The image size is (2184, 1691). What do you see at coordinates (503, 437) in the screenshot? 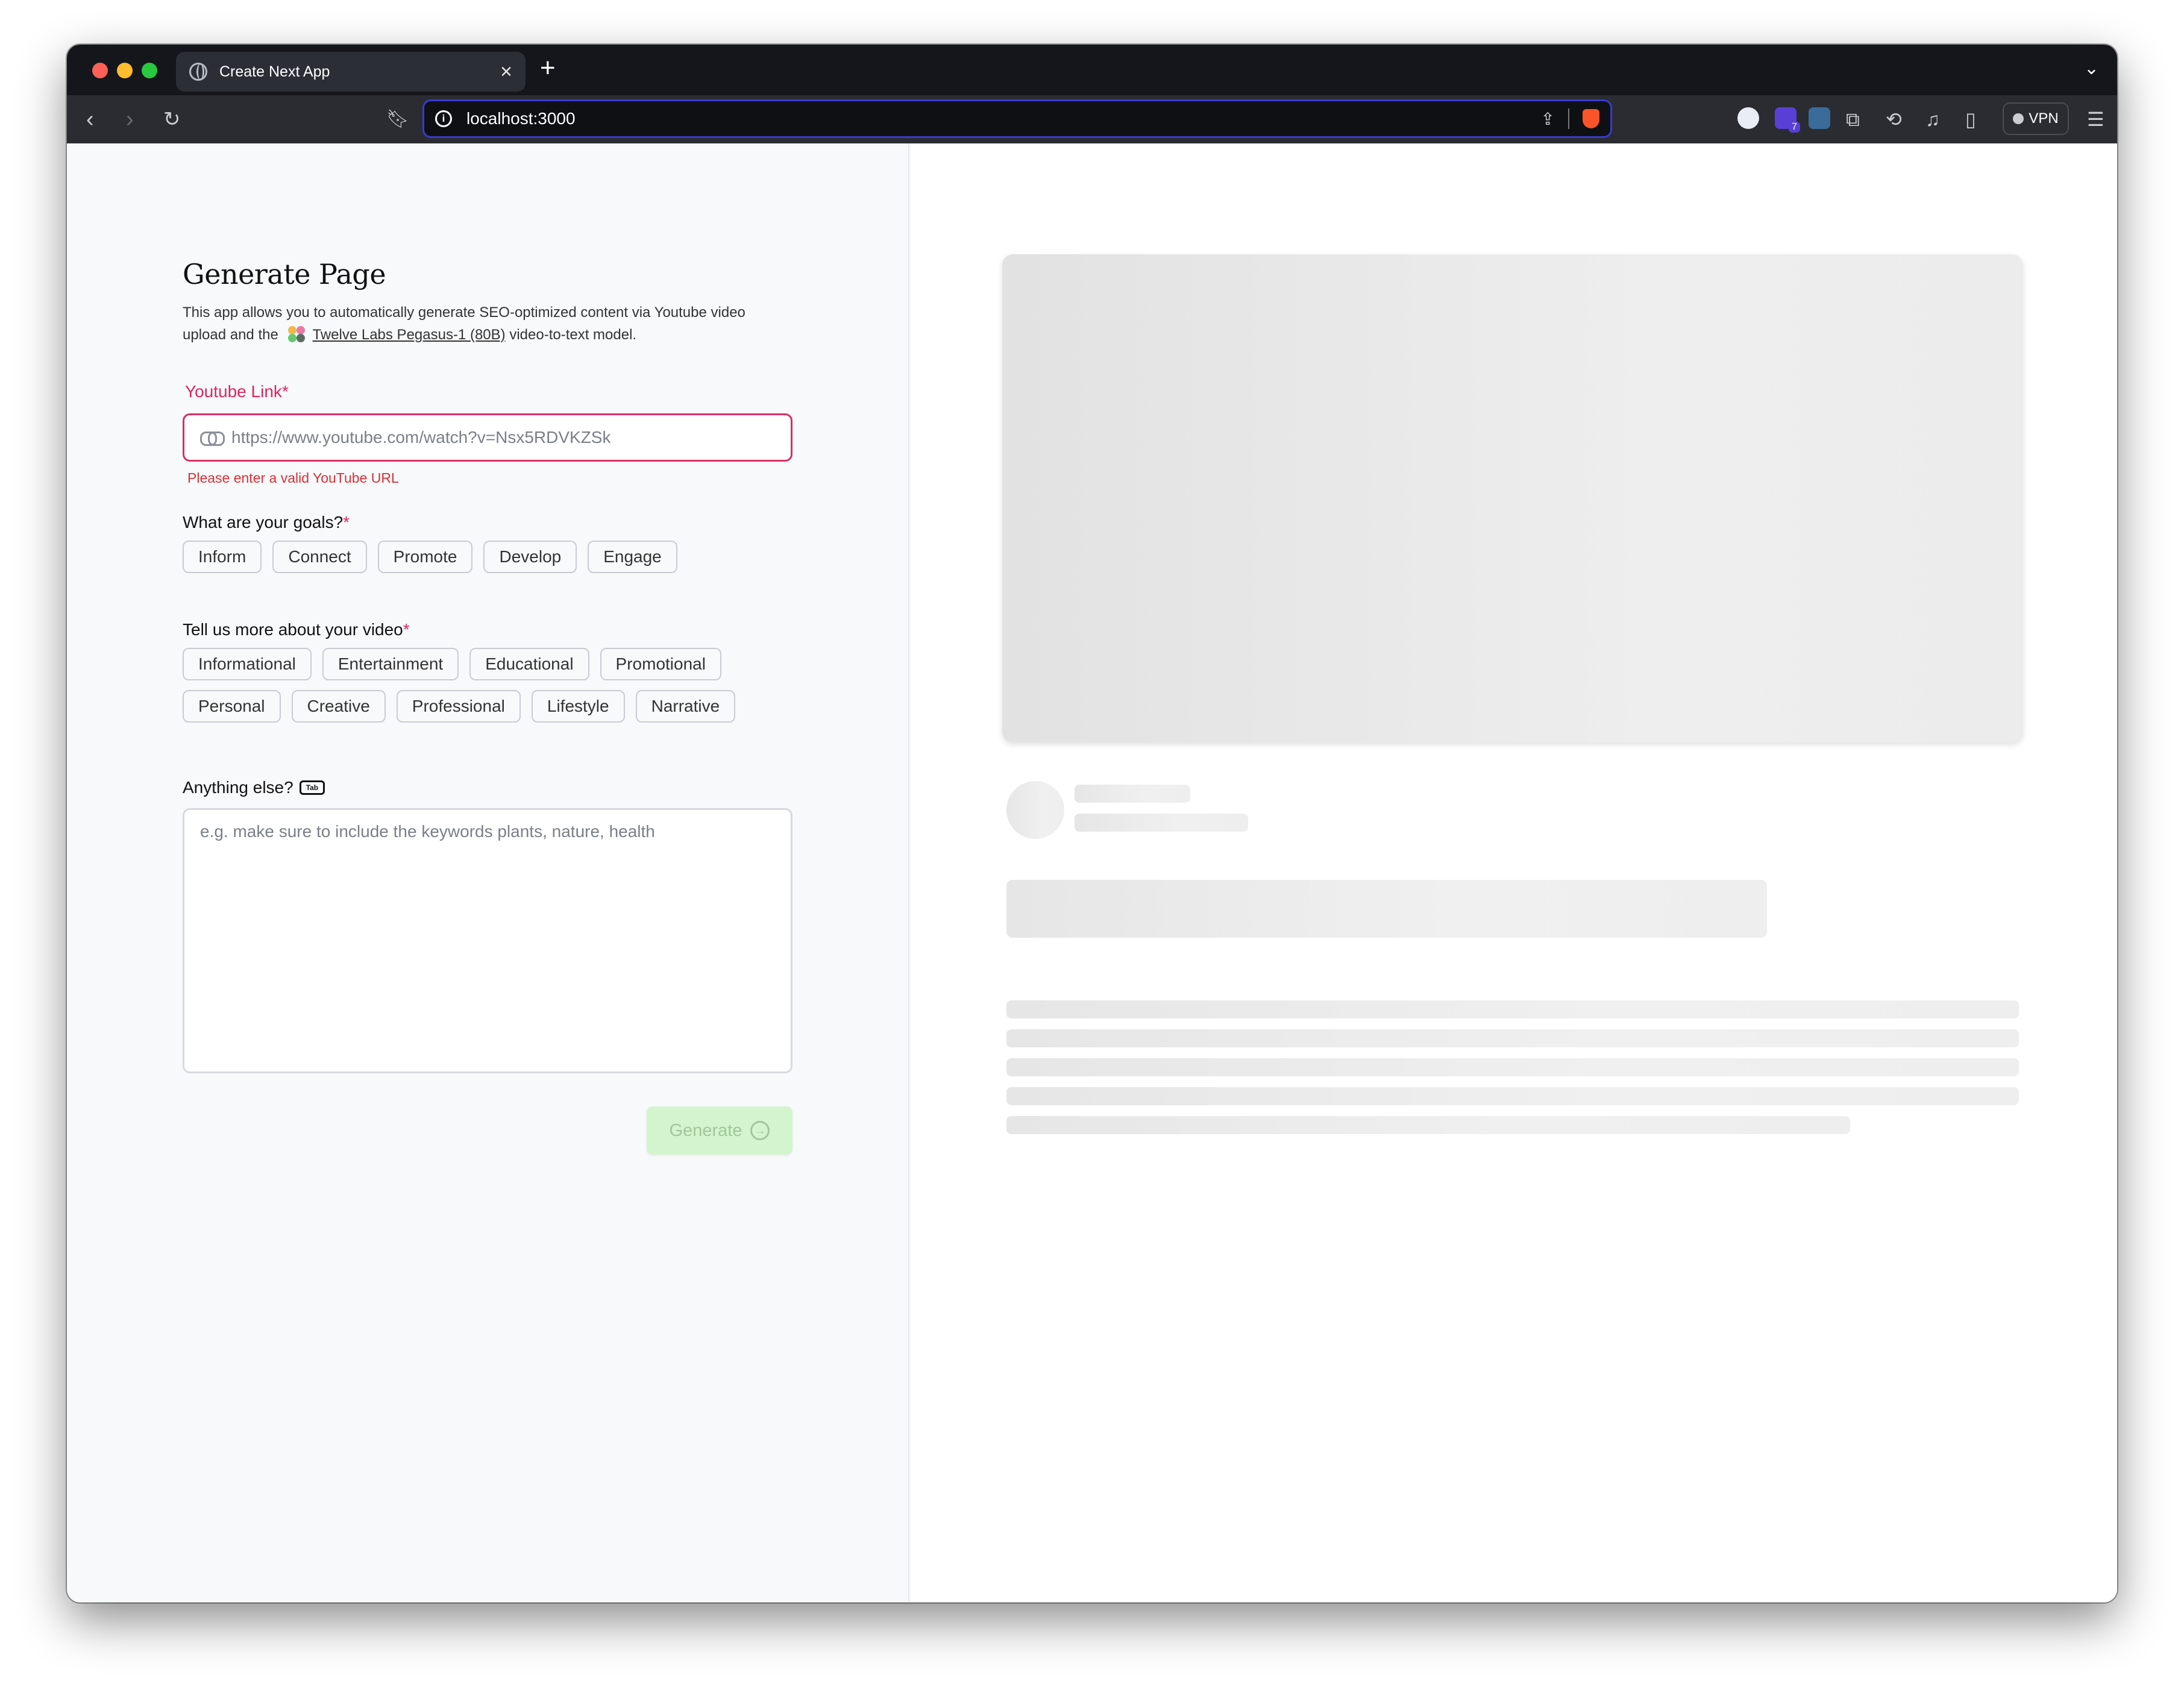
I see `youtube-link-input` at bounding box center [503, 437].